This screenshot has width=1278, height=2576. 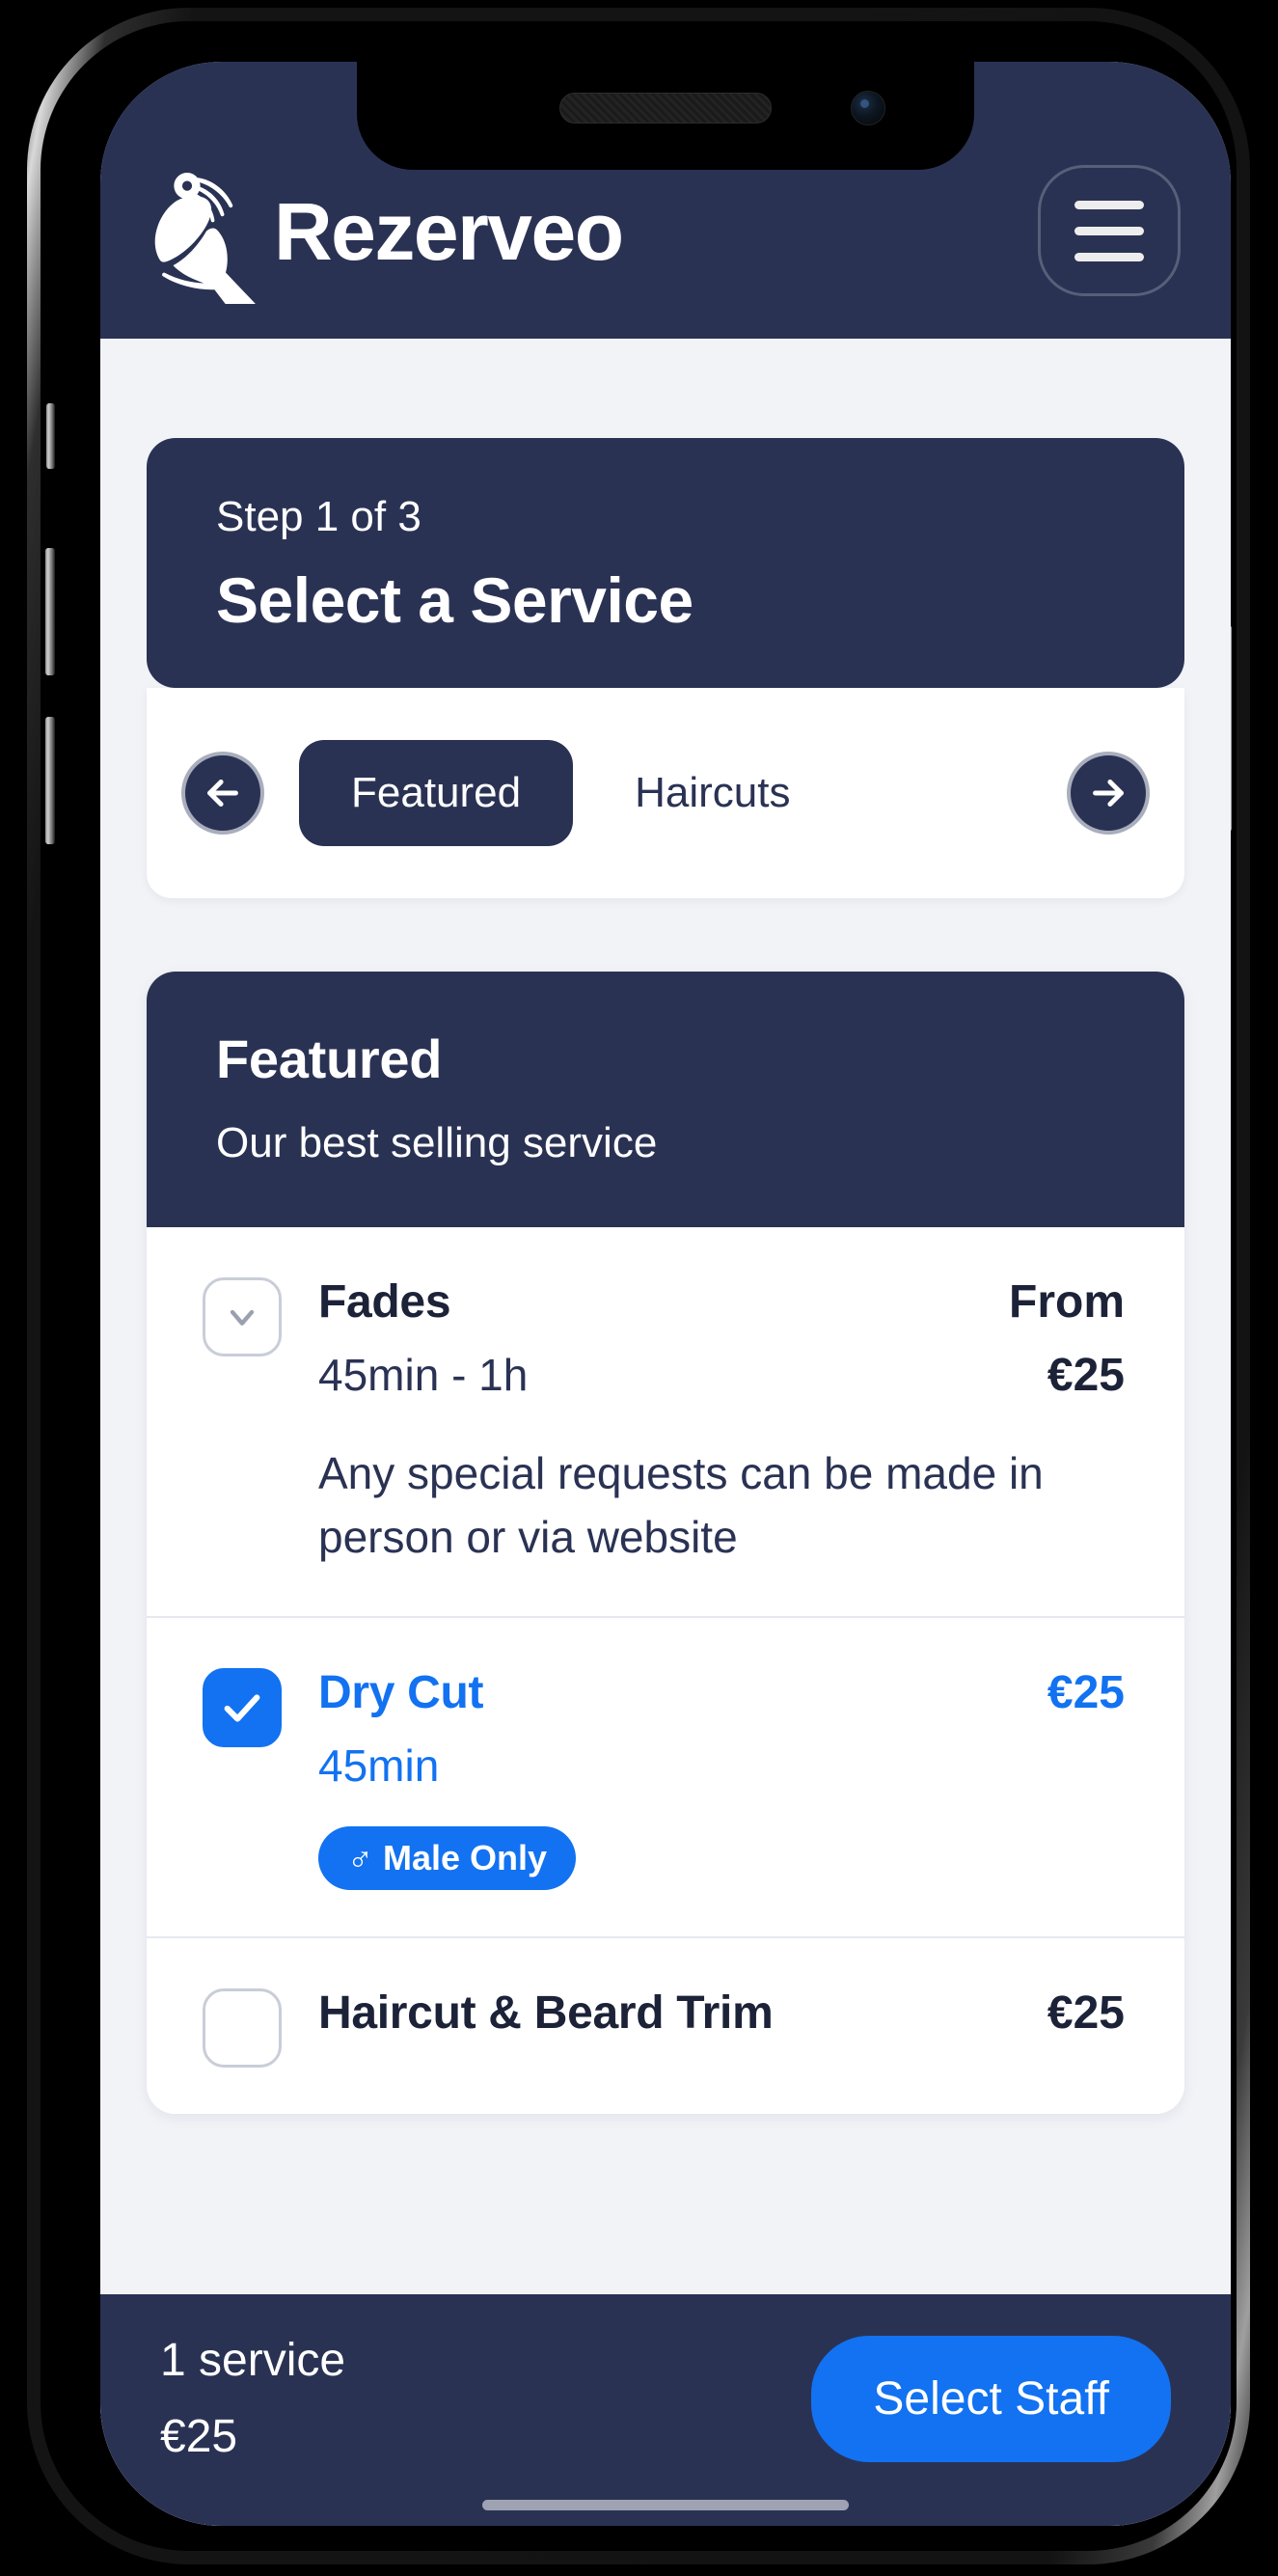 What do you see at coordinates (712, 793) in the screenshot?
I see `tab-haircuts: Haircuts` at bounding box center [712, 793].